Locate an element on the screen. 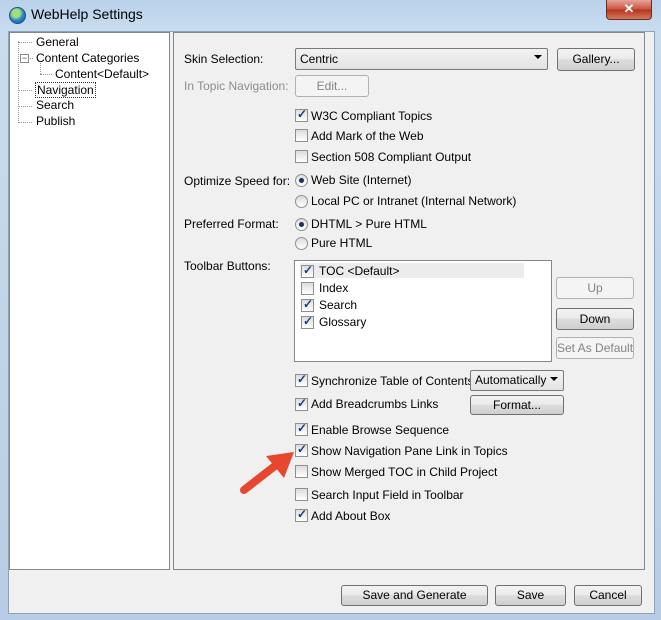  down-button: Down is located at coordinates (595, 319).